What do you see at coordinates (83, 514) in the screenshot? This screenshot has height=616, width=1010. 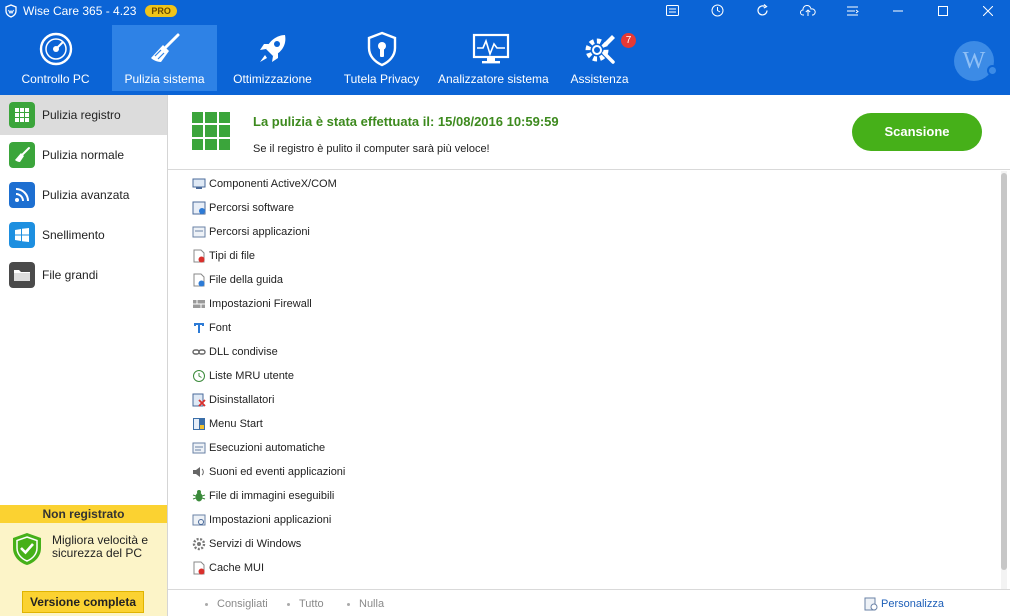 I see `promo-header: Non registrato` at bounding box center [83, 514].